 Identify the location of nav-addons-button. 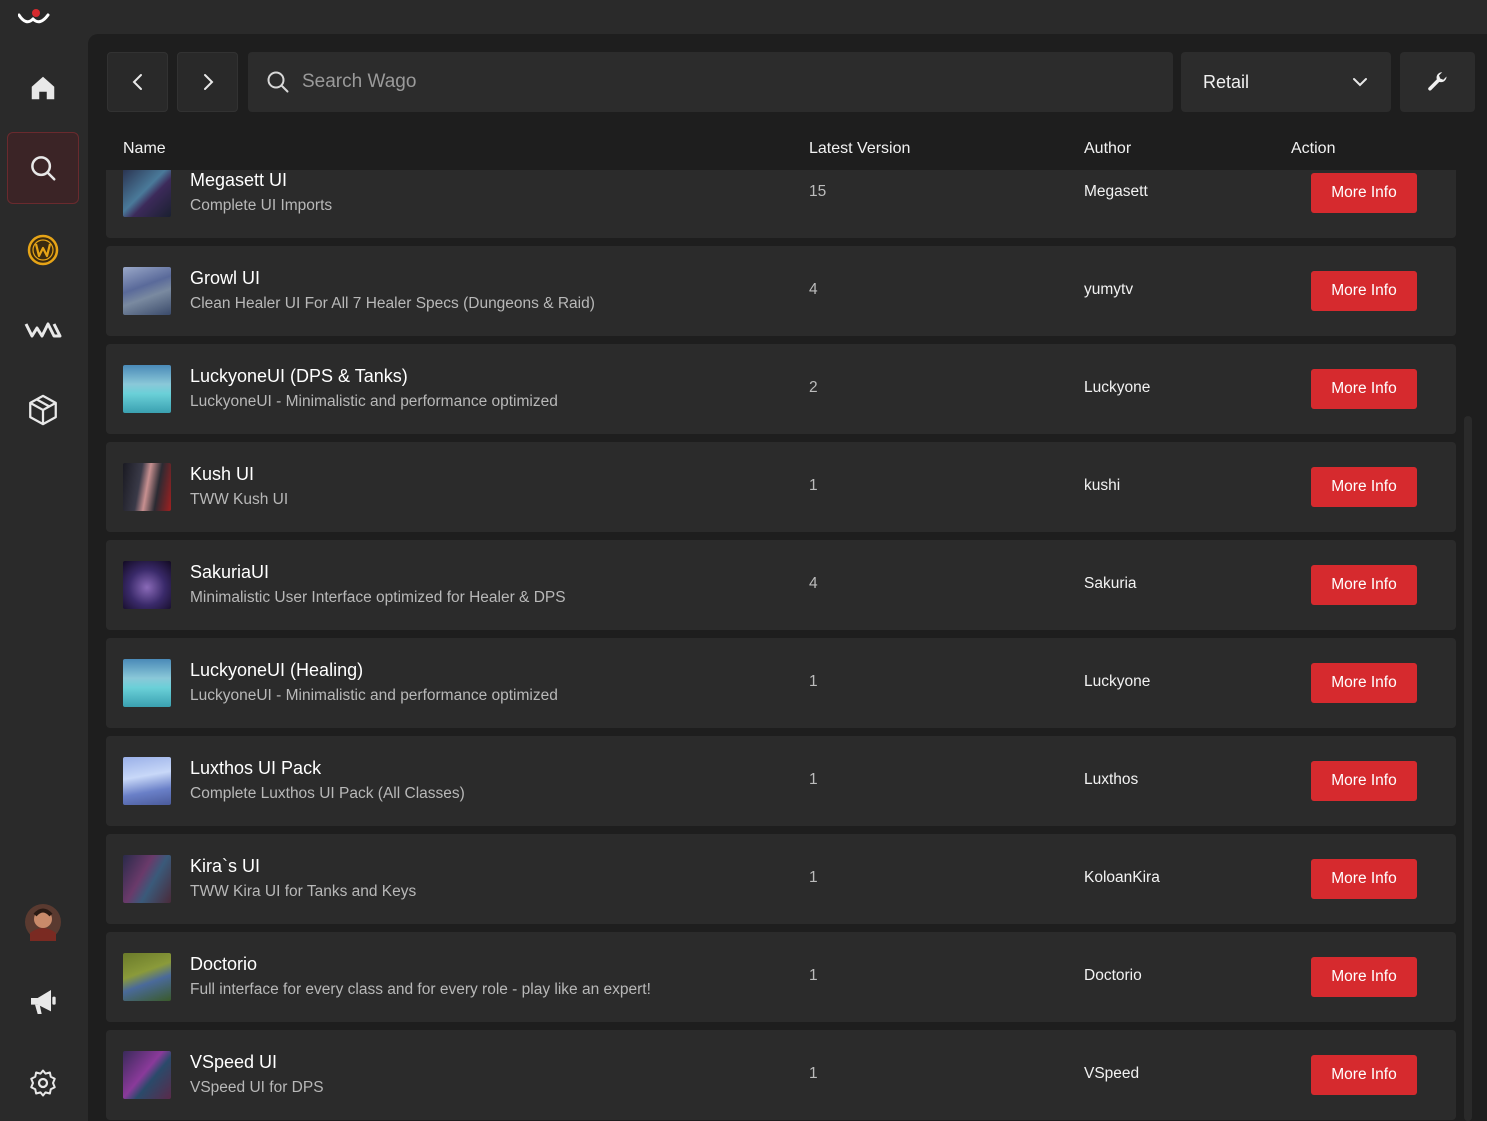
(43, 410).